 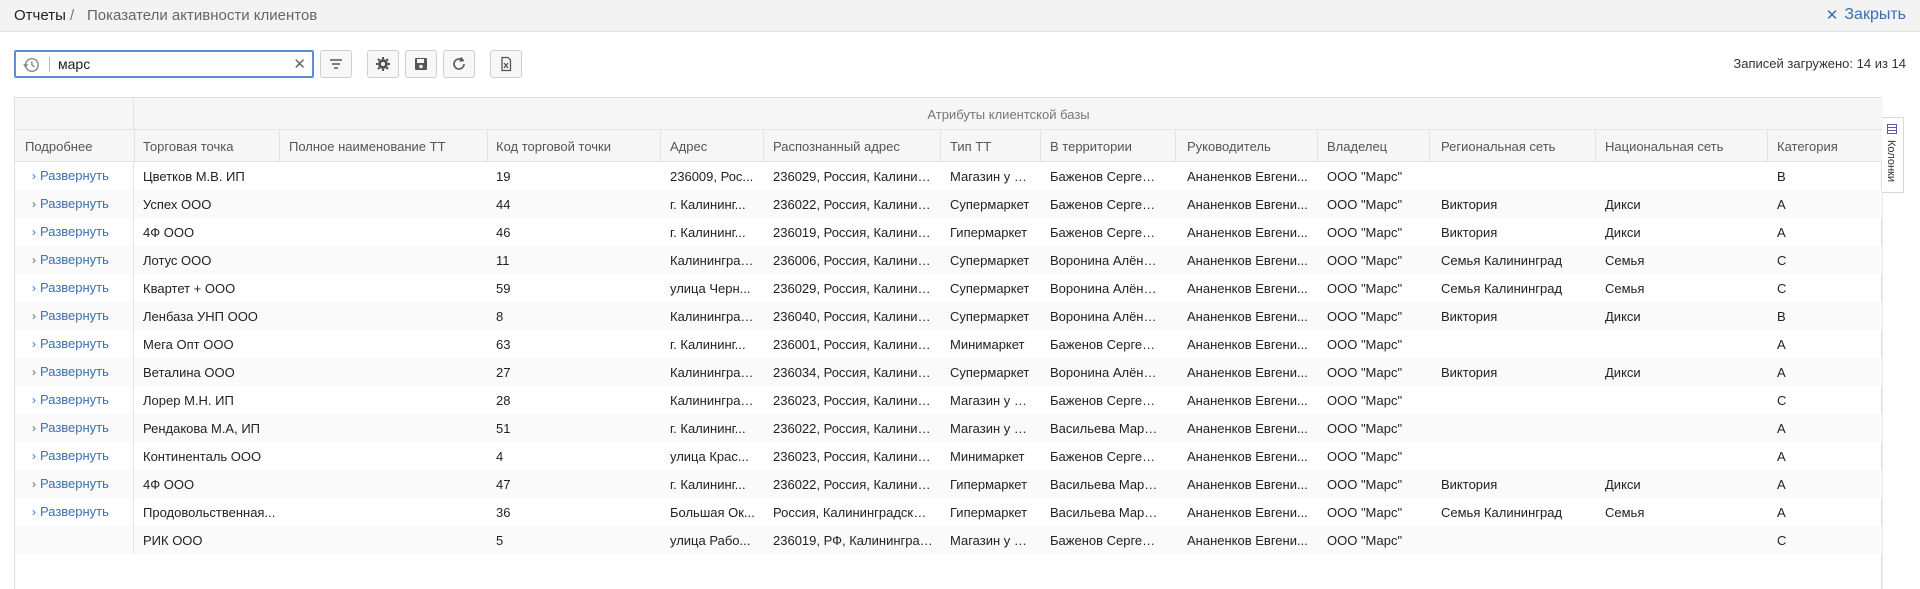 I want to click on column-header-col-national-network: Национальная сеть, so click(x=1664, y=146).